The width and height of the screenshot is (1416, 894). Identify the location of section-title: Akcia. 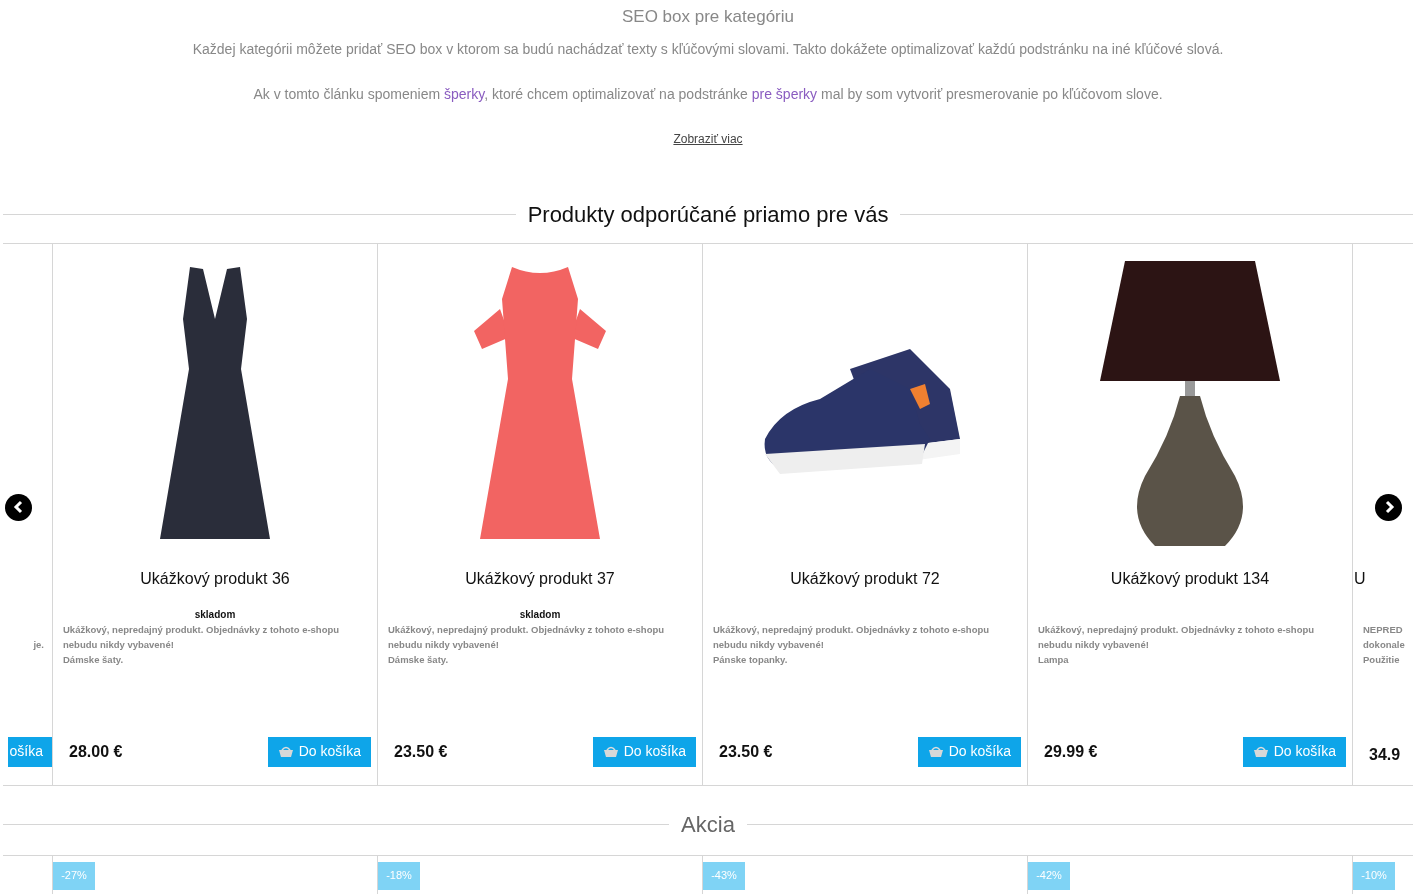
(708, 824).